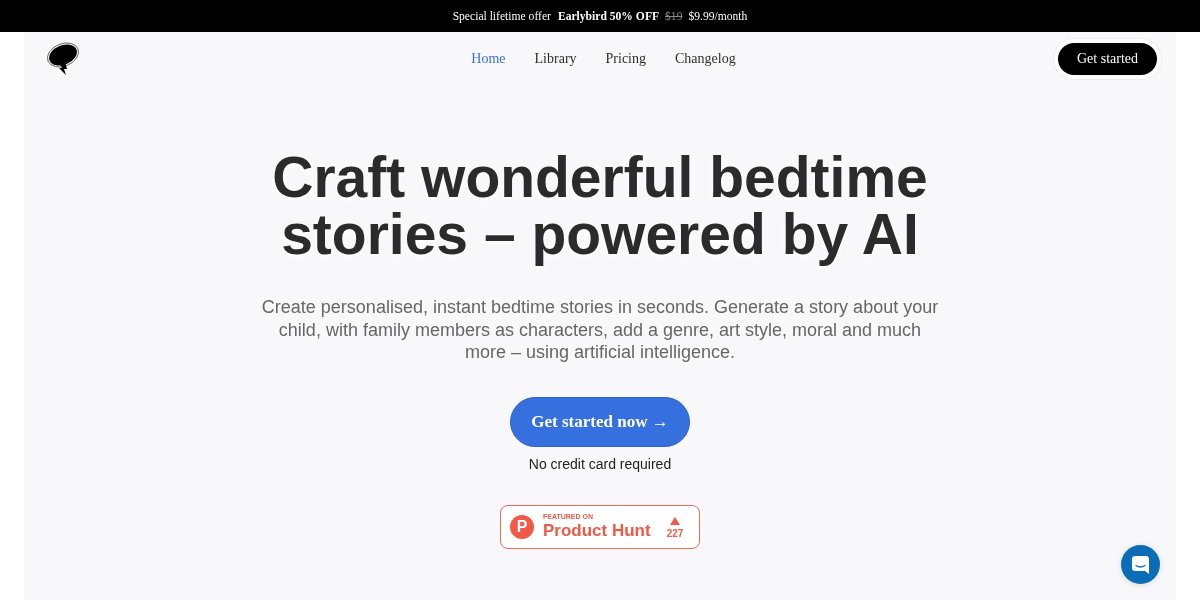 Image resolution: width=1200 pixels, height=600 pixels. What do you see at coordinates (63, 59) in the screenshot?
I see `speech-bubble-logo-icon` at bounding box center [63, 59].